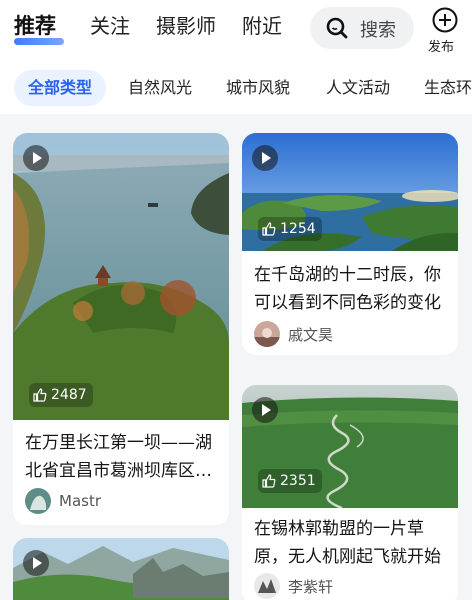  I want to click on category-nature: 自然风光, so click(160, 88).